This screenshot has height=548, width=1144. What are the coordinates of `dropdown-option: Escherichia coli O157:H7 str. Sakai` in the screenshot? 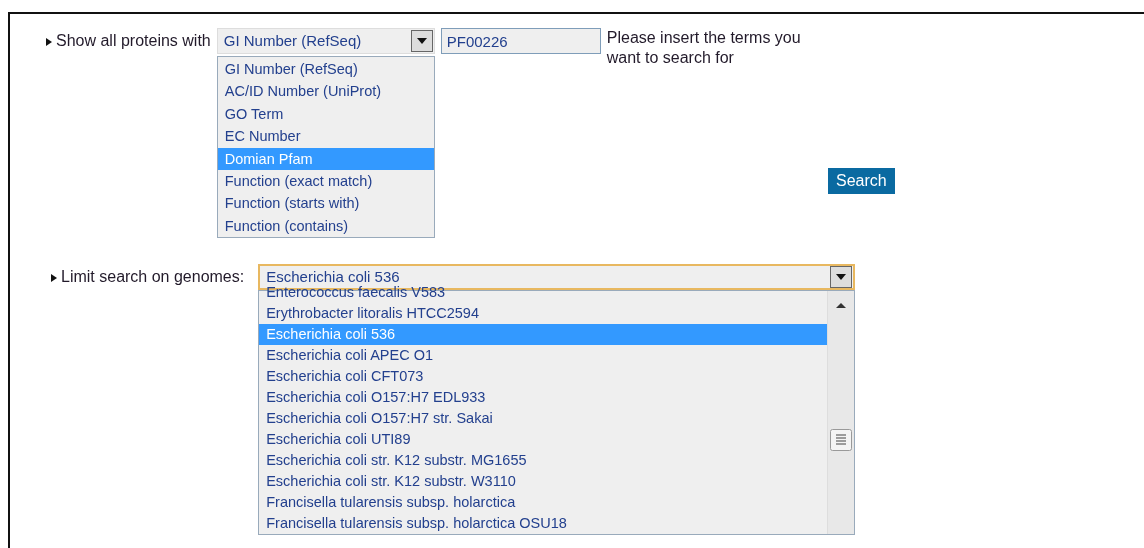 It's located at (543, 418).